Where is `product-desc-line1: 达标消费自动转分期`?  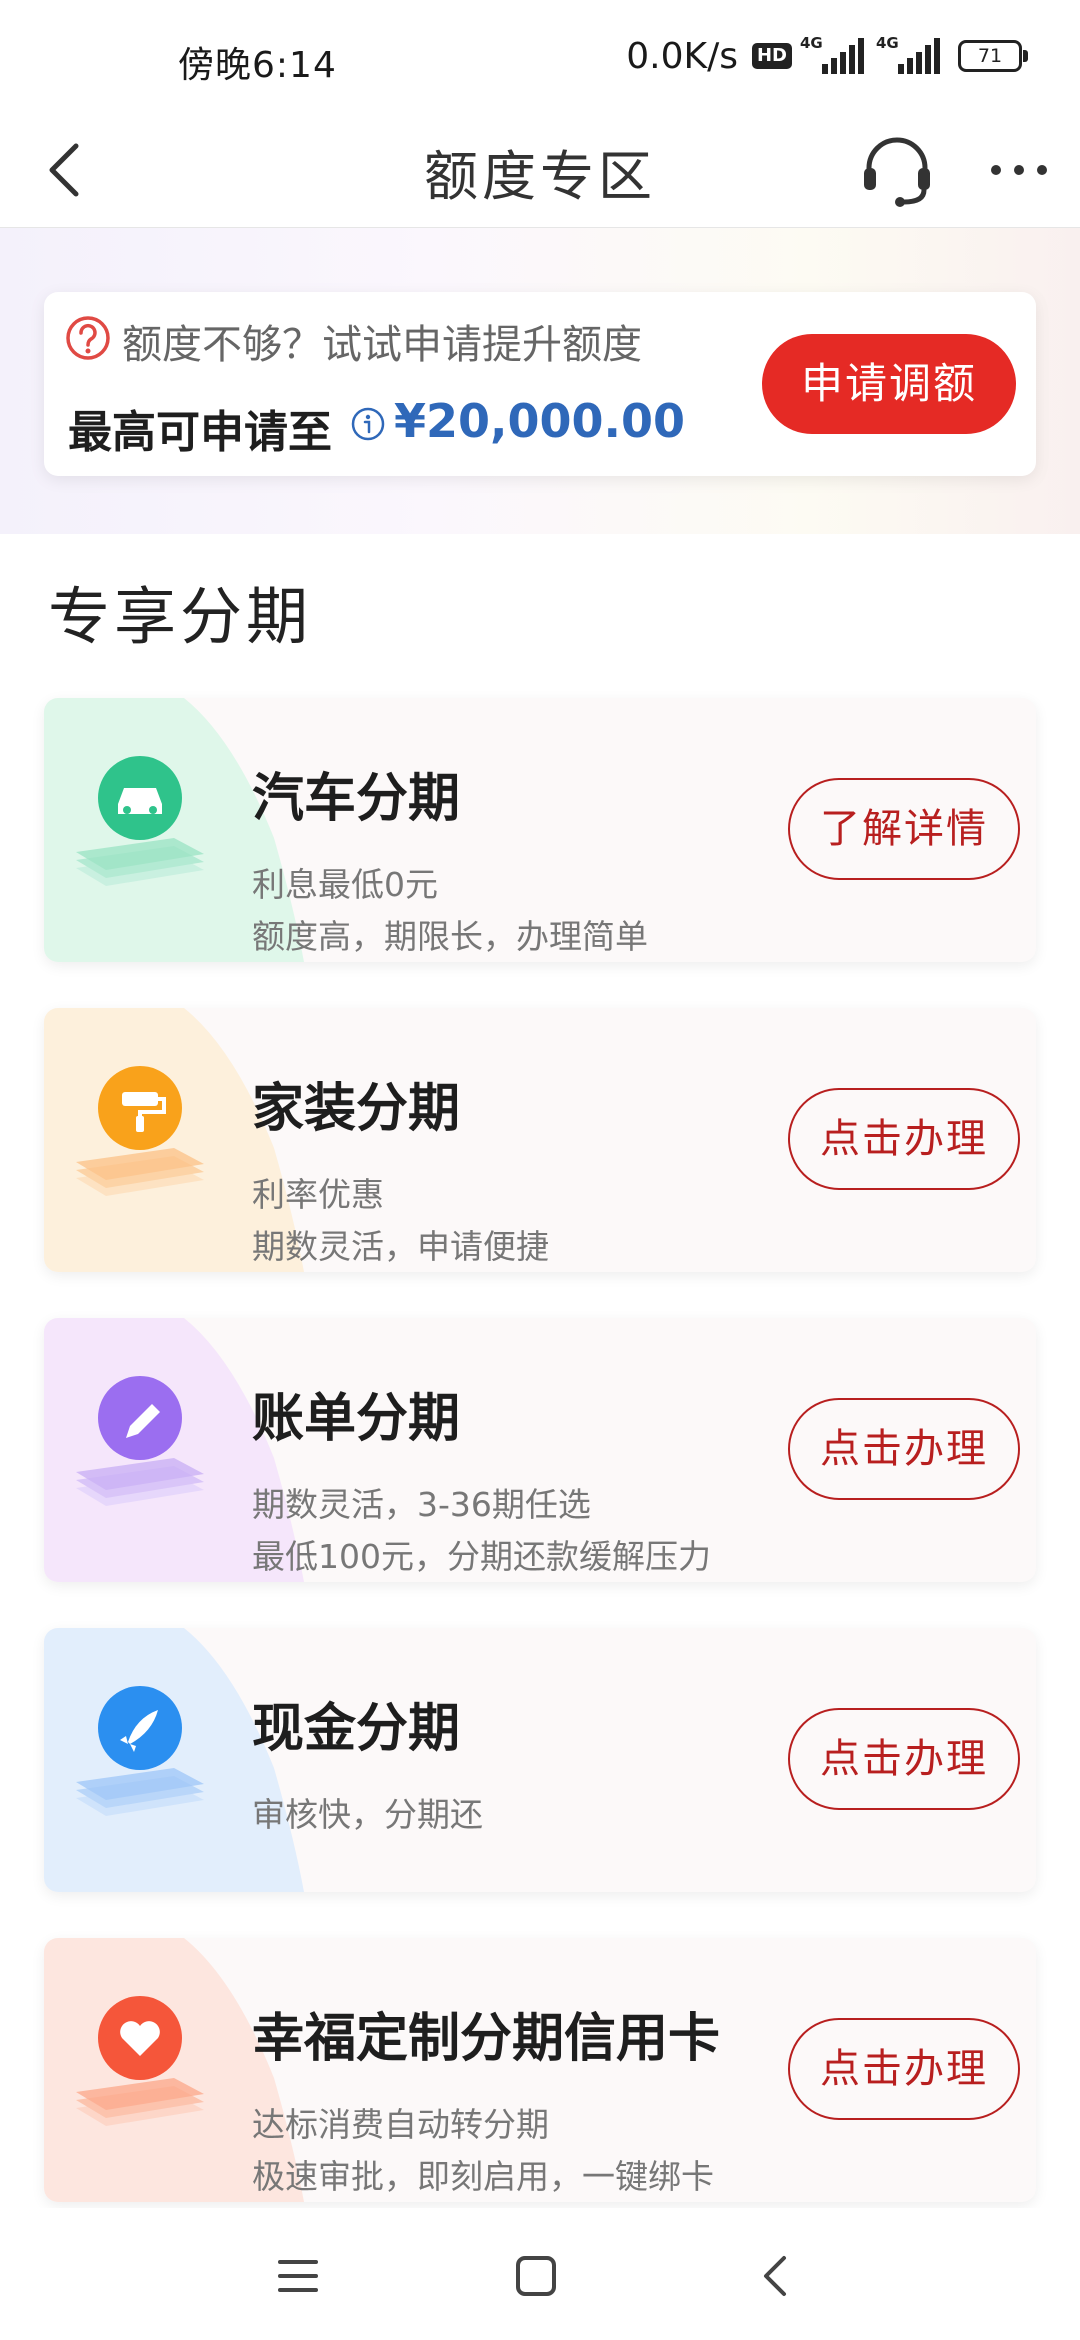
product-desc-line1: 达标消费自动转分期 is located at coordinates (400, 2124).